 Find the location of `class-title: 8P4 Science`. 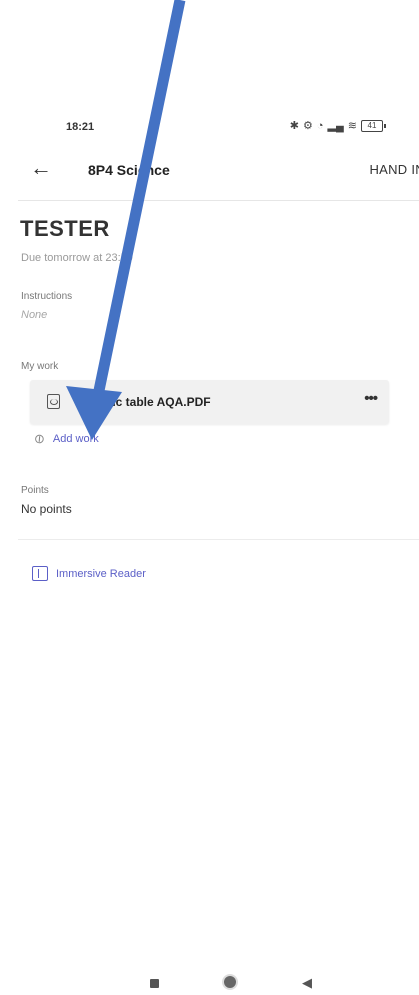

class-title: 8P4 Science is located at coordinates (129, 170).